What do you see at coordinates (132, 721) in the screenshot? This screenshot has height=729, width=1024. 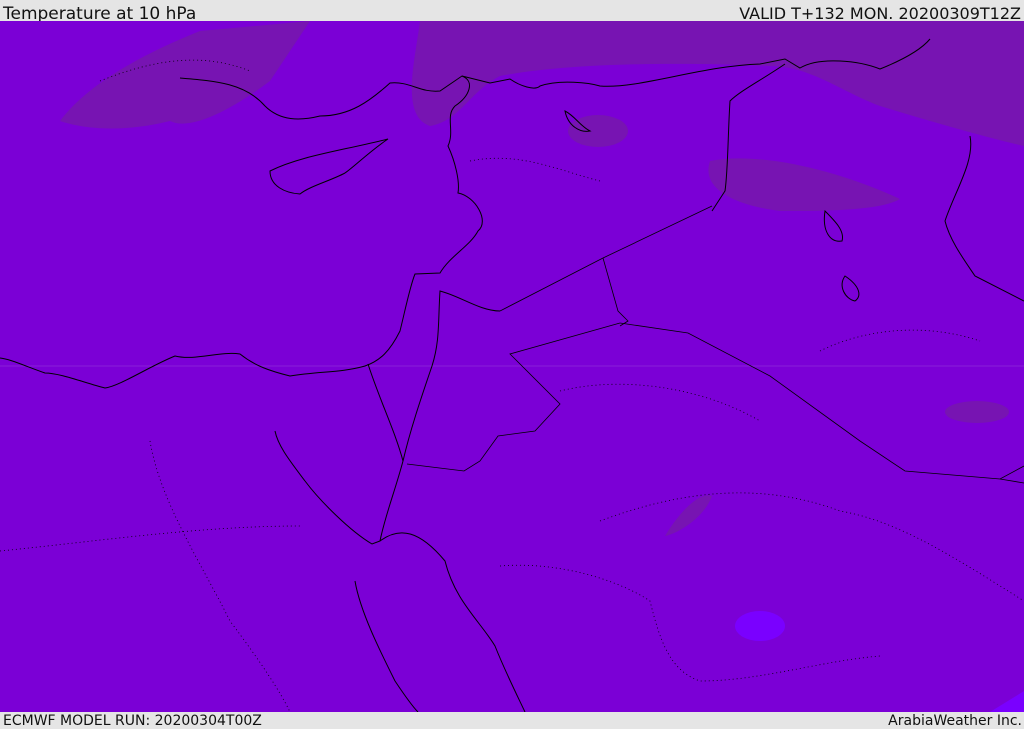 I see `model-run: ECMWF MODEL RUN: 20200304T00Z` at bounding box center [132, 721].